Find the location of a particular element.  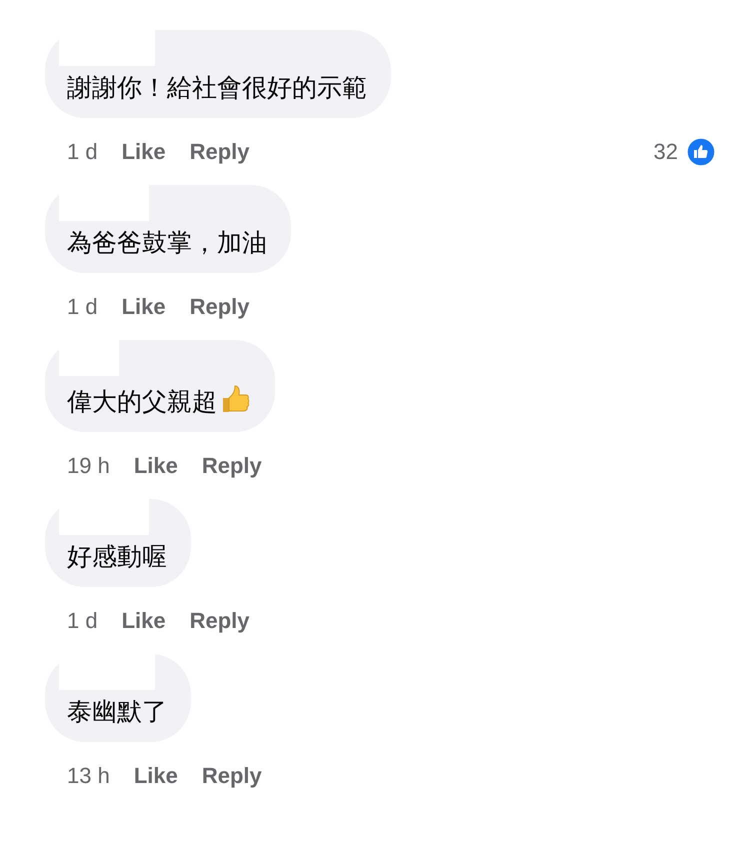

comment-text: 偉大的父親超 is located at coordinates (155, 400).